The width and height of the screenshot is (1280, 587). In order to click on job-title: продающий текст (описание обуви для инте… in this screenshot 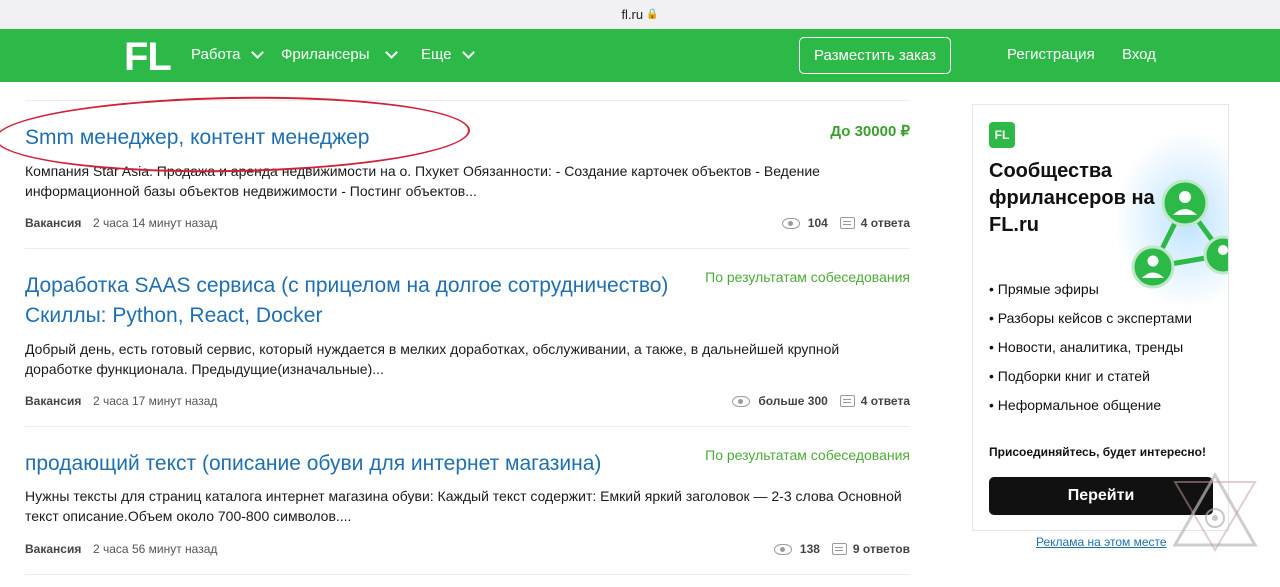, I will do `click(365, 464)`.